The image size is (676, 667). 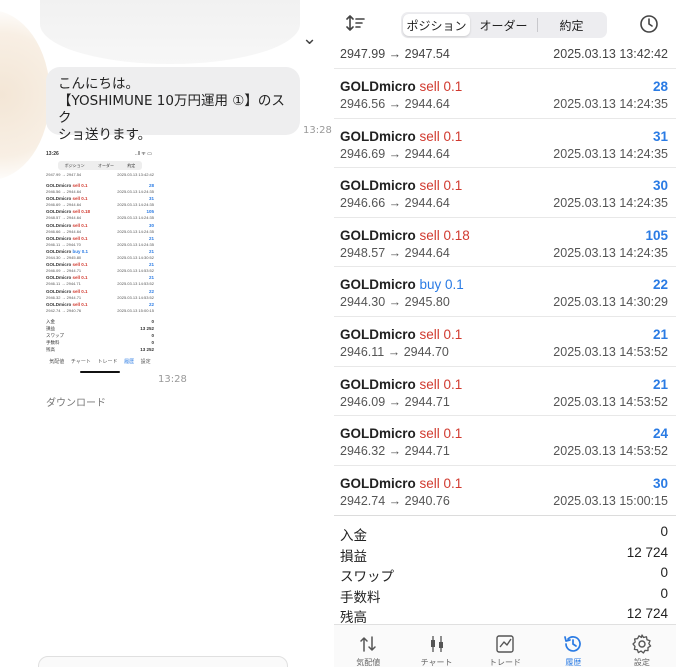 I want to click on quotes-icon, so click(x=368, y=644).